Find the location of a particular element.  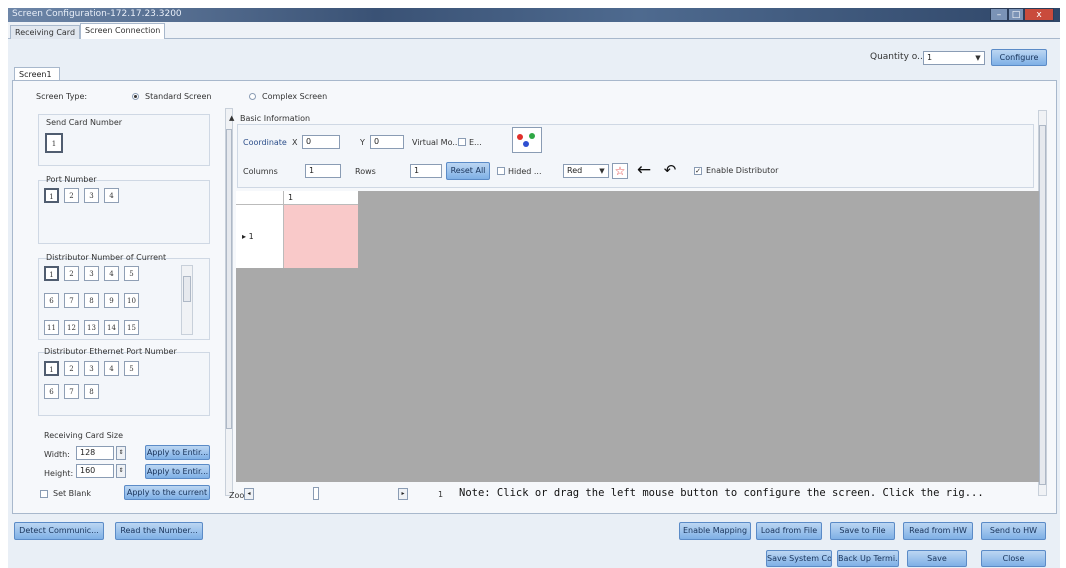

tab-screen1: Screen1 is located at coordinates (37, 74).